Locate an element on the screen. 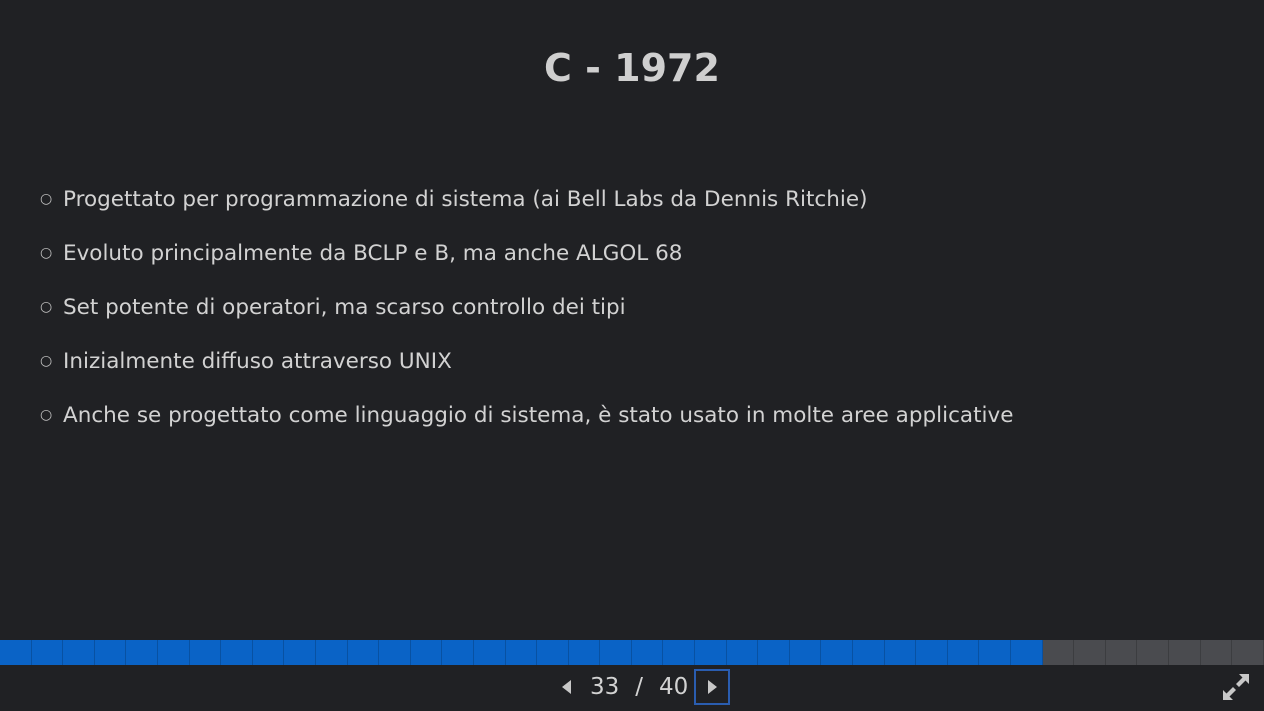 Image resolution: width=1264 pixels, height=711 pixels. previous-slide-button is located at coordinates (566, 687).